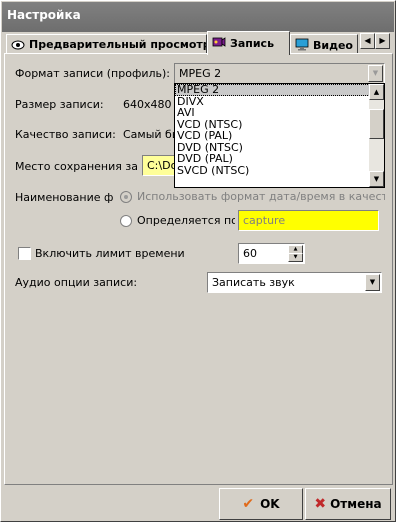 The image size is (396, 522). What do you see at coordinates (264, 220) in the screenshot?
I see `naming-user-input-value: capture` at bounding box center [264, 220].